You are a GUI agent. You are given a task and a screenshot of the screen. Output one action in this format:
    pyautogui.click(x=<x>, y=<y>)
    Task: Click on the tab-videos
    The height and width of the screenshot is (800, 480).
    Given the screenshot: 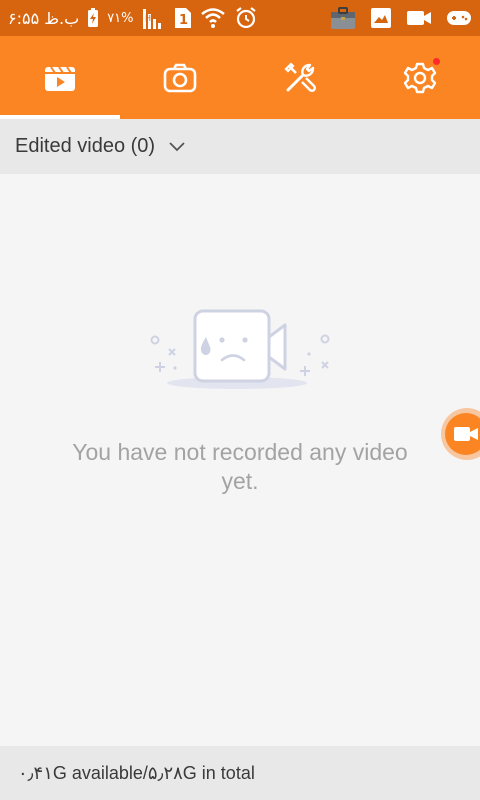 What is the action you would take?
    pyautogui.click(x=60, y=77)
    